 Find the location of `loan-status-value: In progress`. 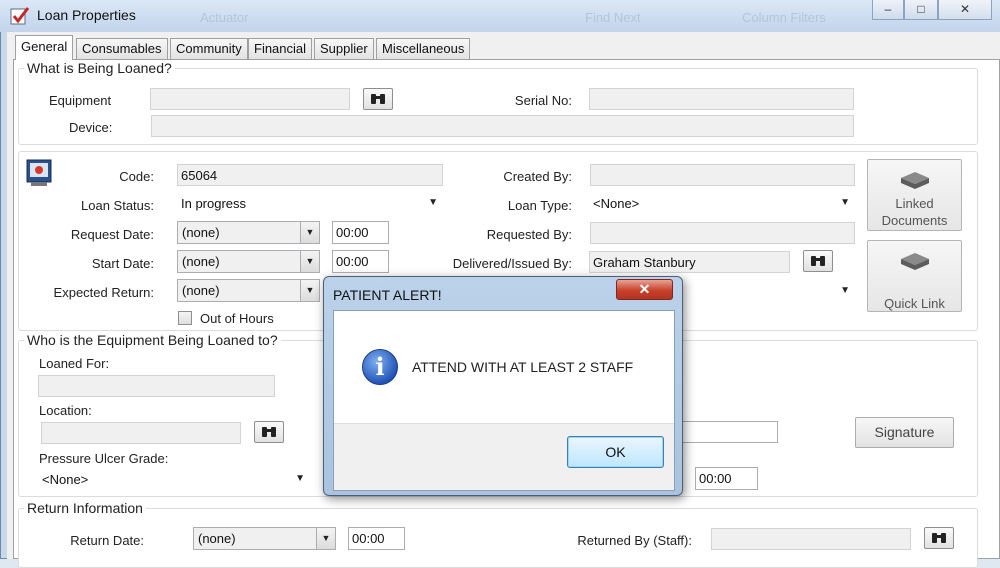

loan-status-value: In progress is located at coordinates (214, 203).